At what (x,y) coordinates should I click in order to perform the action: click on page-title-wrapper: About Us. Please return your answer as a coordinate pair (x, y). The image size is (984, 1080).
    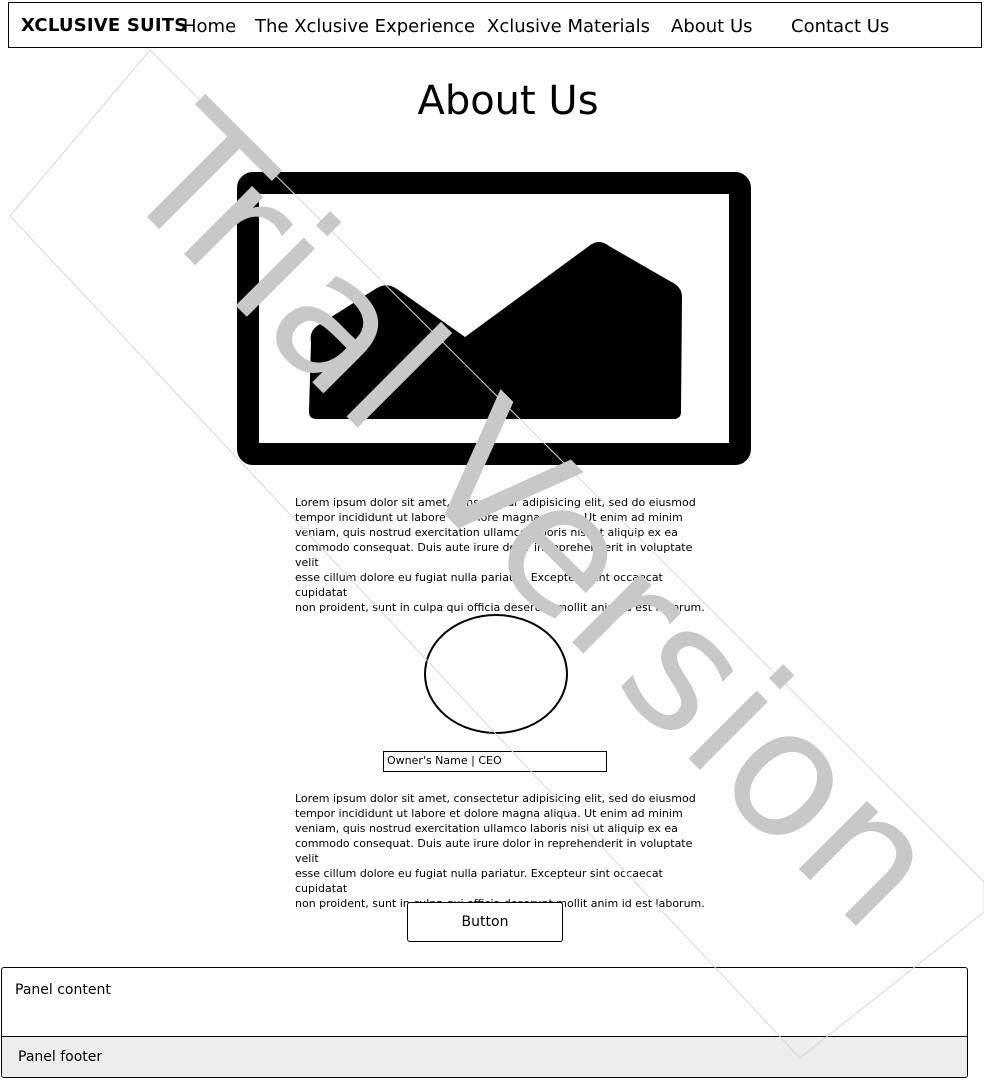
    Looking at the image, I should click on (492, 101).